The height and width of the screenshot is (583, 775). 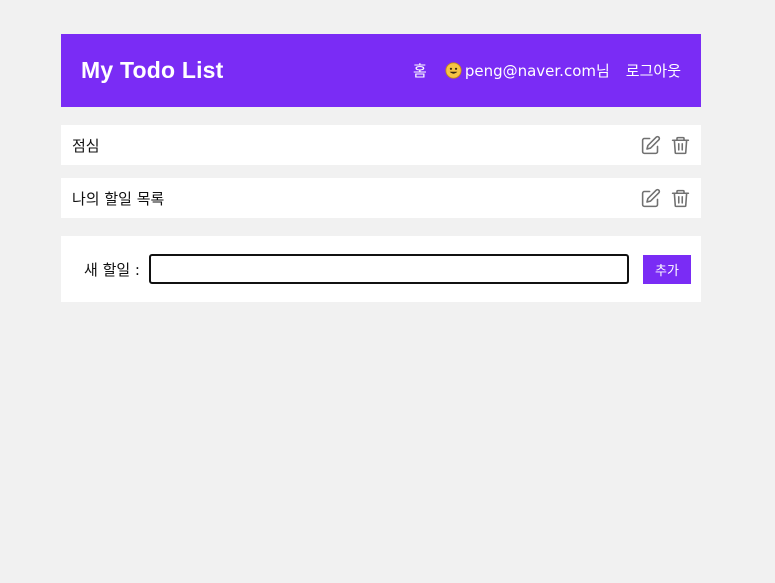 I want to click on todo-item: 점심, so click(x=381, y=145).